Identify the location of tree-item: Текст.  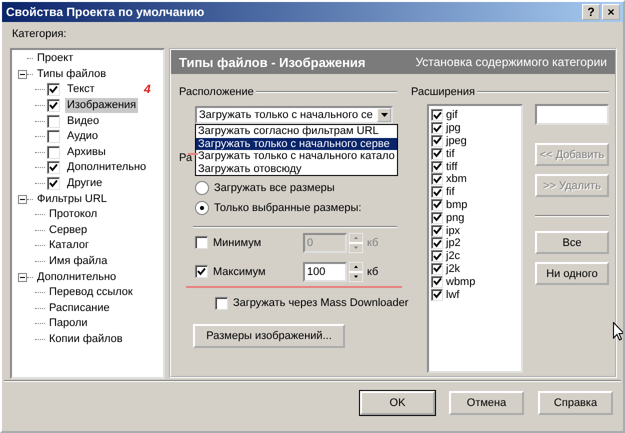
(81, 90).